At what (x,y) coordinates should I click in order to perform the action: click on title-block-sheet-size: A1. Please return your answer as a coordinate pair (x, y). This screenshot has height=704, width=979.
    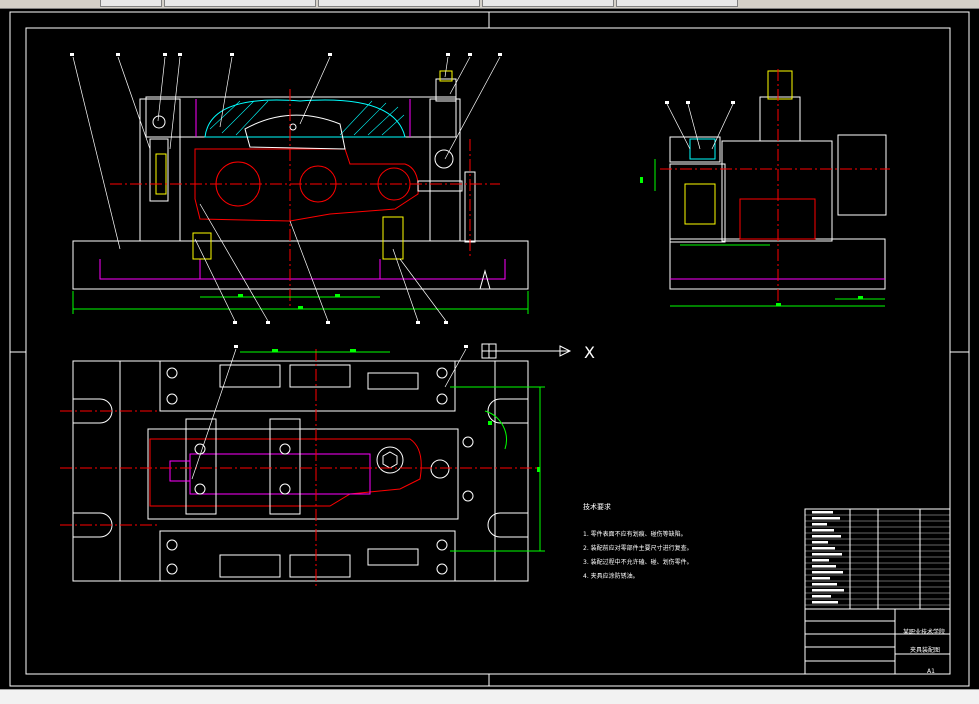
    Looking at the image, I should click on (931, 671).